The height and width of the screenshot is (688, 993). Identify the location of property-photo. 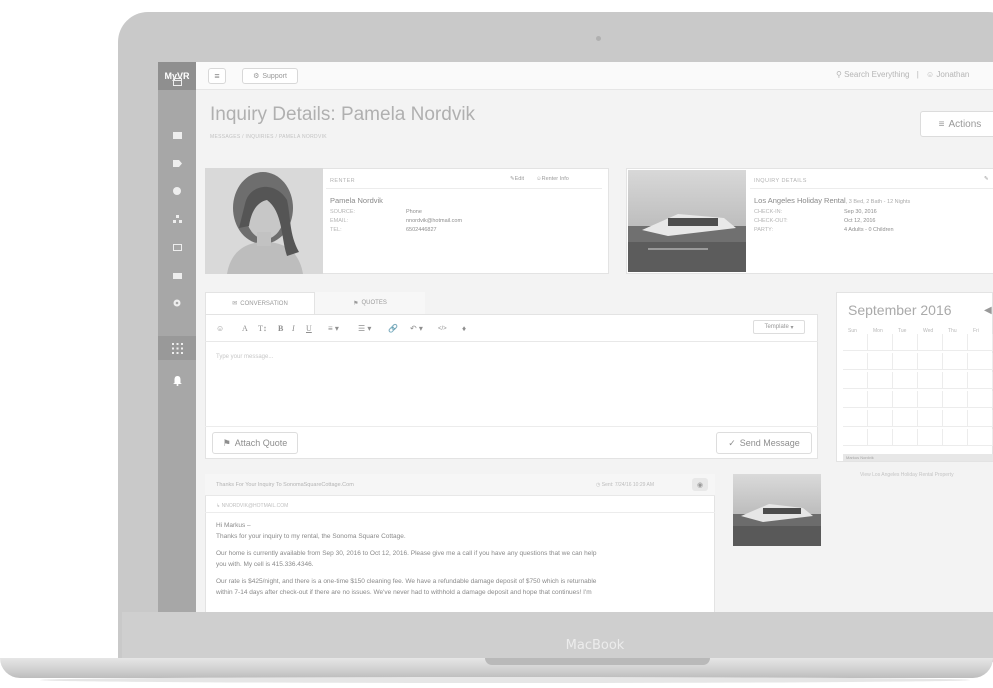
(687, 221).